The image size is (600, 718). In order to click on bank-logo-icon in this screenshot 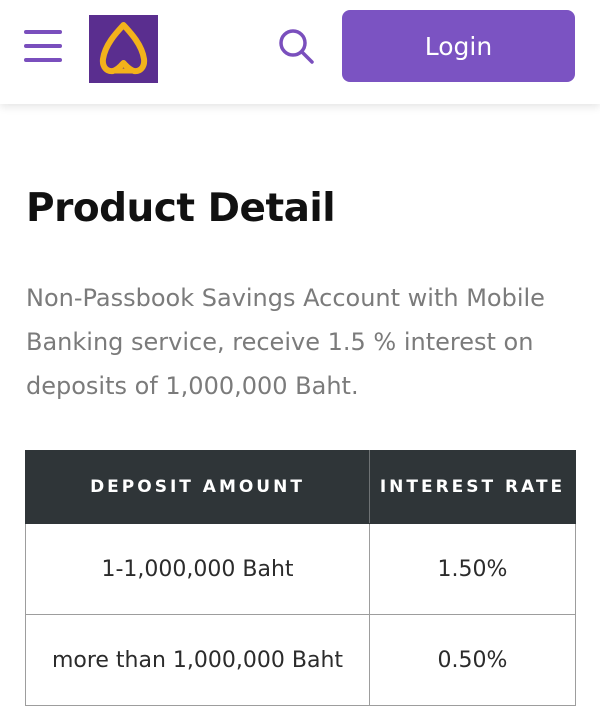, I will do `click(123, 49)`.